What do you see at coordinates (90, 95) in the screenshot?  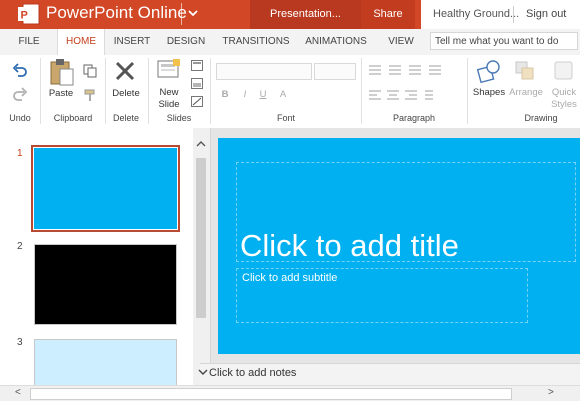 I see `format-painter-icon` at bounding box center [90, 95].